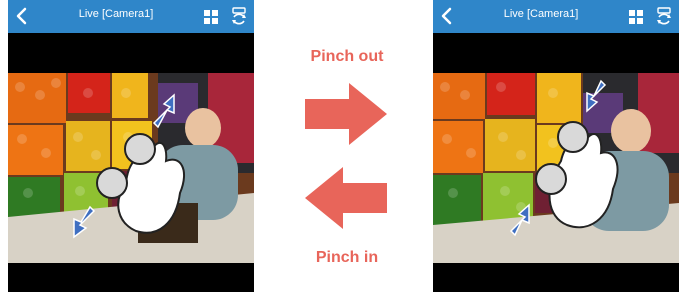  Describe the element at coordinates (346, 198) in the screenshot. I see `arrow-left-icon` at that location.